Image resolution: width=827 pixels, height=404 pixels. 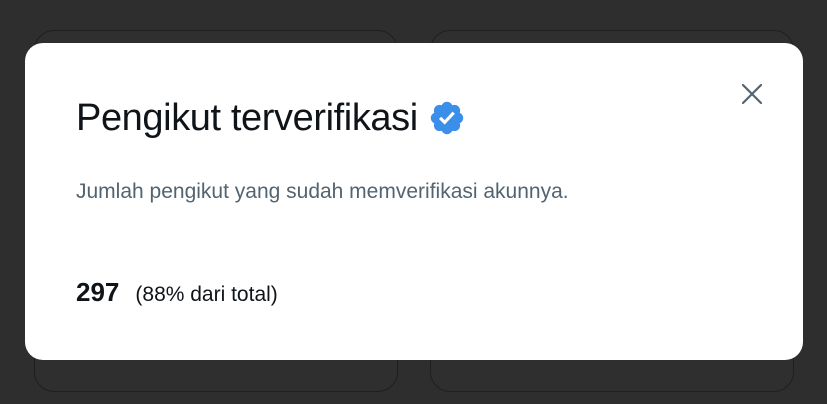 I want to click on verified-badge-icon, so click(x=447, y=118).